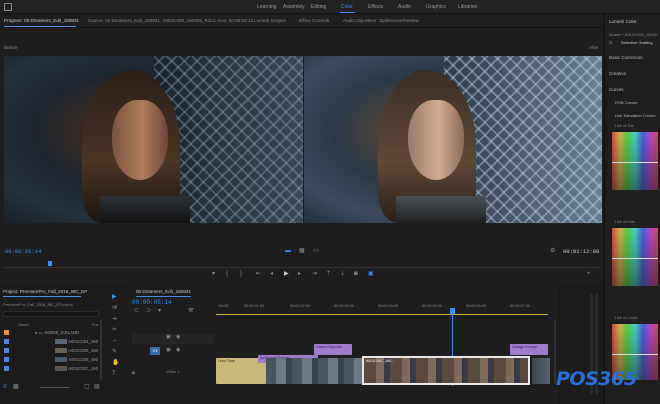 The image size is (660, 404). I want to click on step-forward-icon: ▸, so click(299, 274).